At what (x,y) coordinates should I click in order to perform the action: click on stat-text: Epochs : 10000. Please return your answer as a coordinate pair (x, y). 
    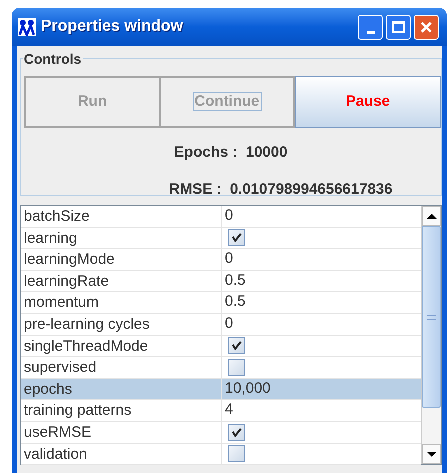
    Looking at the image, I should click on (231, 153).